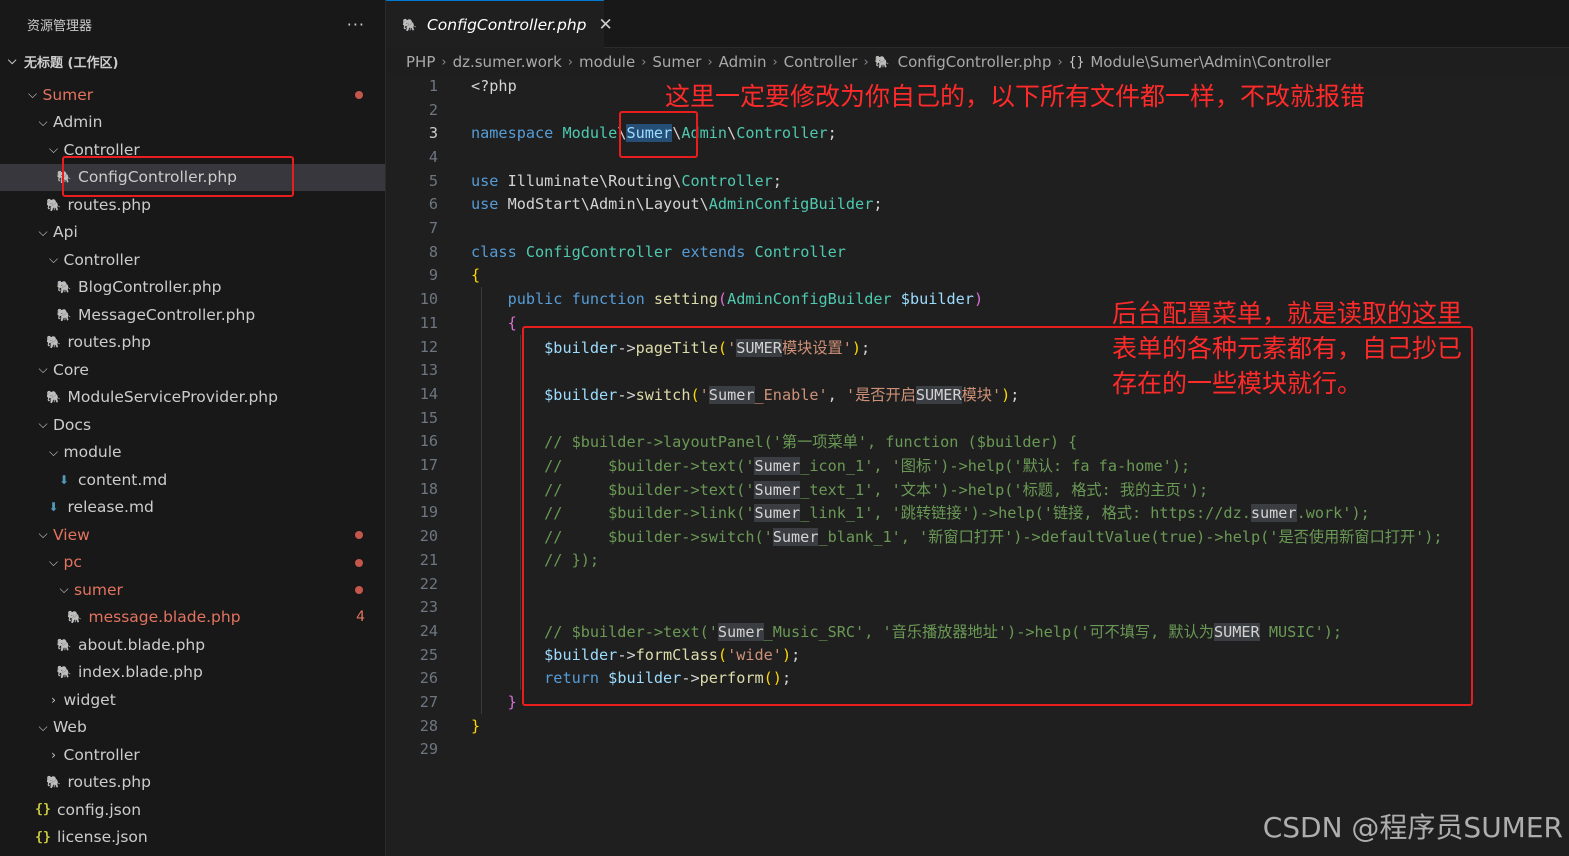 Image resolution: width=1569 pixels, height=856 pixels. I want to click on line-number: 13, so click(428, 370).